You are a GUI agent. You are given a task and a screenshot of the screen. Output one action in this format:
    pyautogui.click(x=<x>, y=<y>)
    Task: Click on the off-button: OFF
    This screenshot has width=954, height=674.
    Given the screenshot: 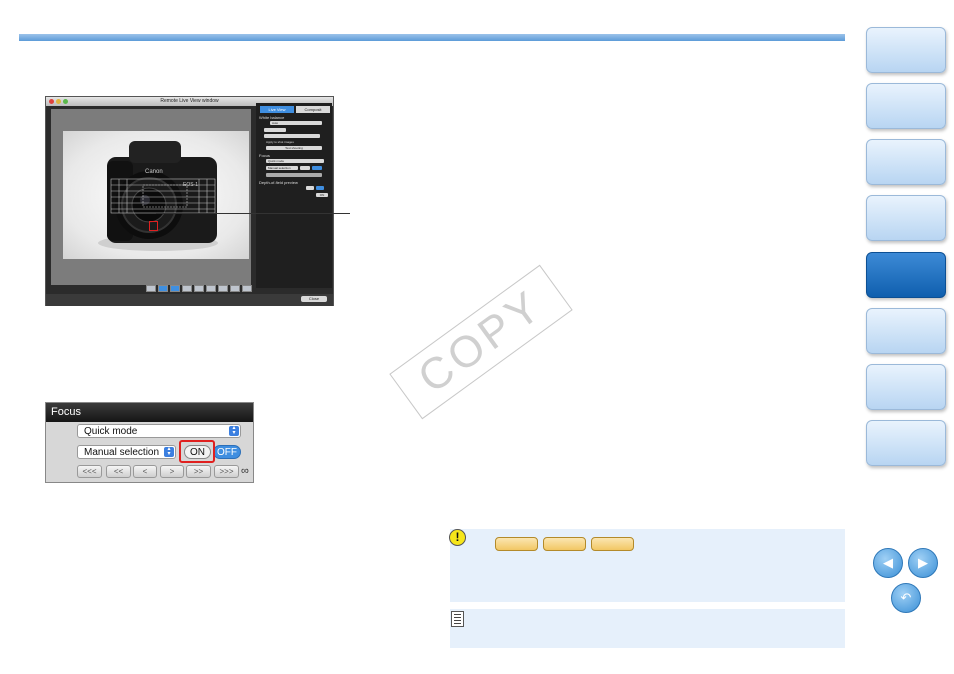 What is the action you would take?
    pyautogui.click(x=227, y=452)
    